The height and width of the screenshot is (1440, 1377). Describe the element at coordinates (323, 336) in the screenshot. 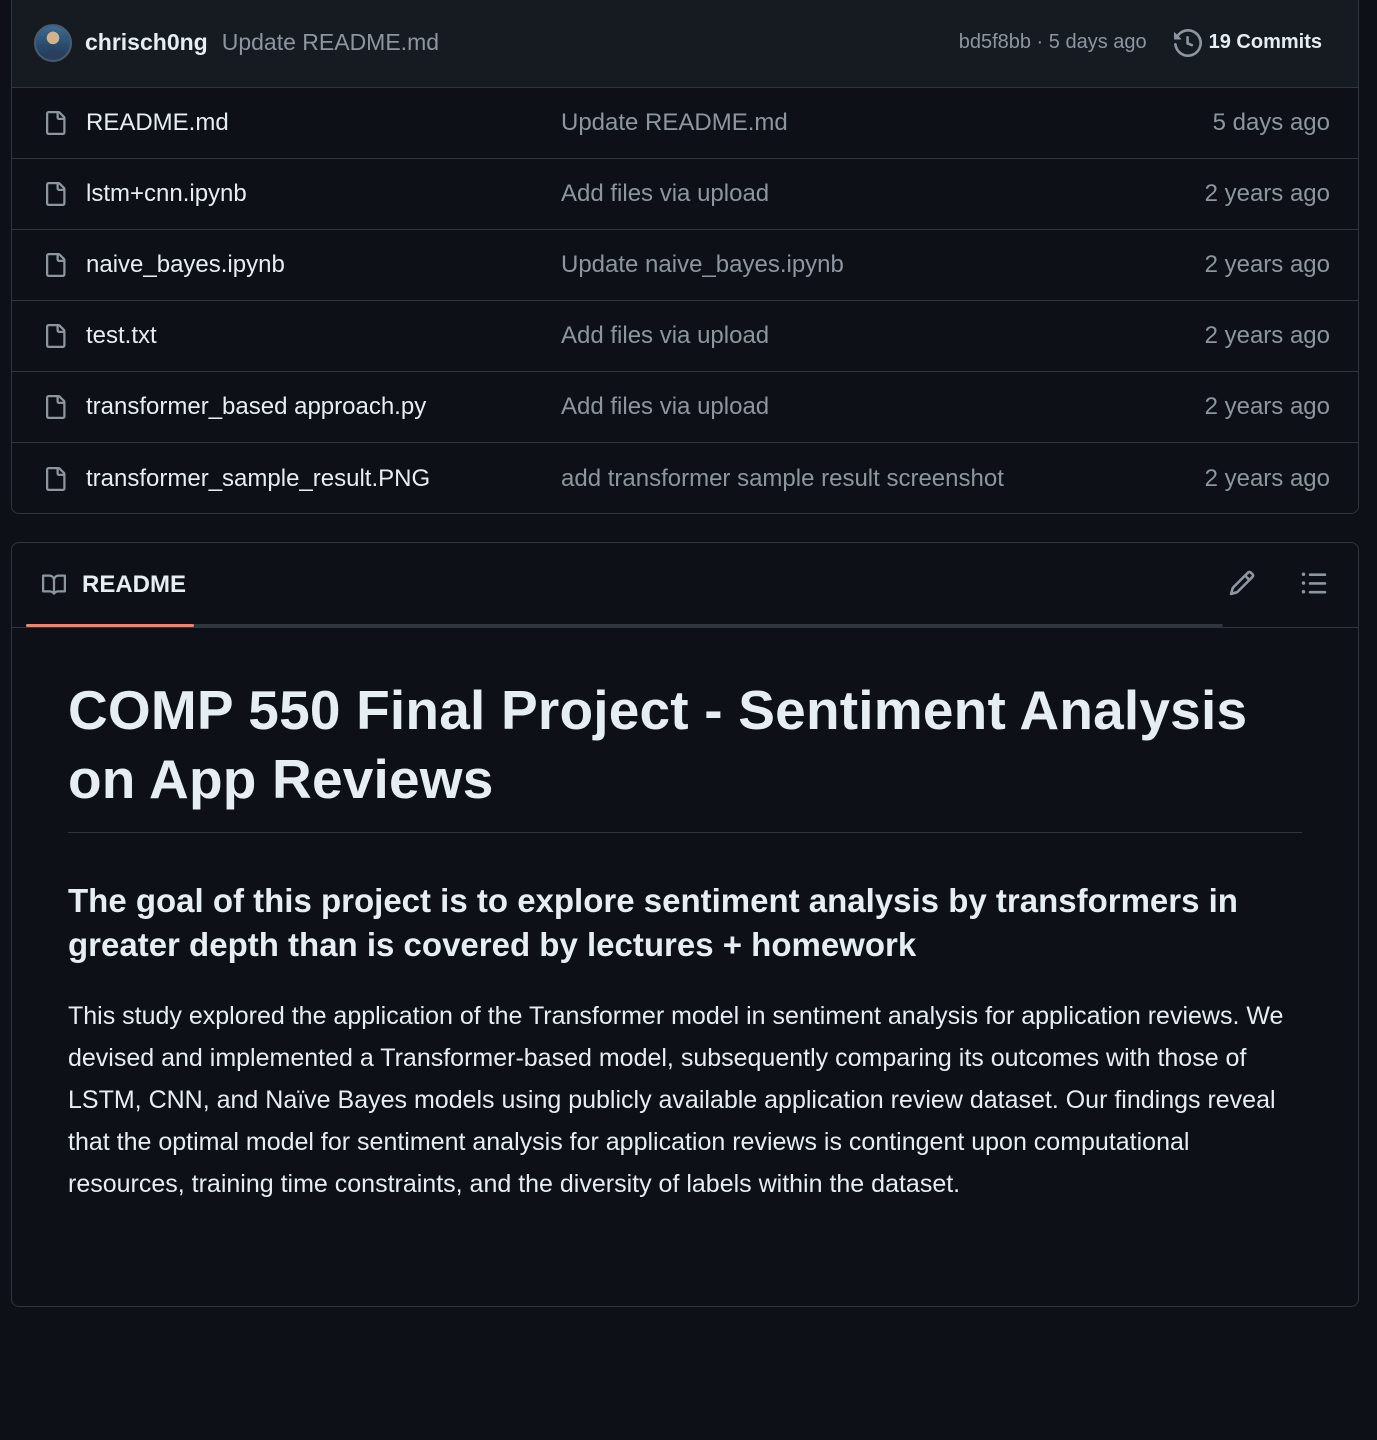

I see `file-name-link: test.txt` at that location.